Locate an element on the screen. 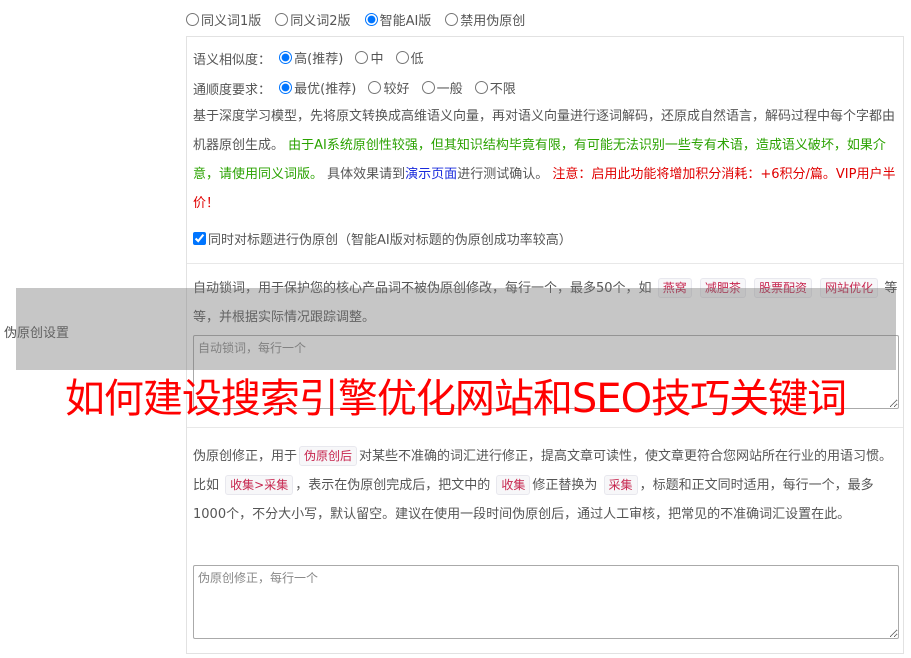  title-checkbox-option: 同时对标题进行伪原创（智能AI版对标题的伪原创成功率较高） is located at coordinates (382, 238).